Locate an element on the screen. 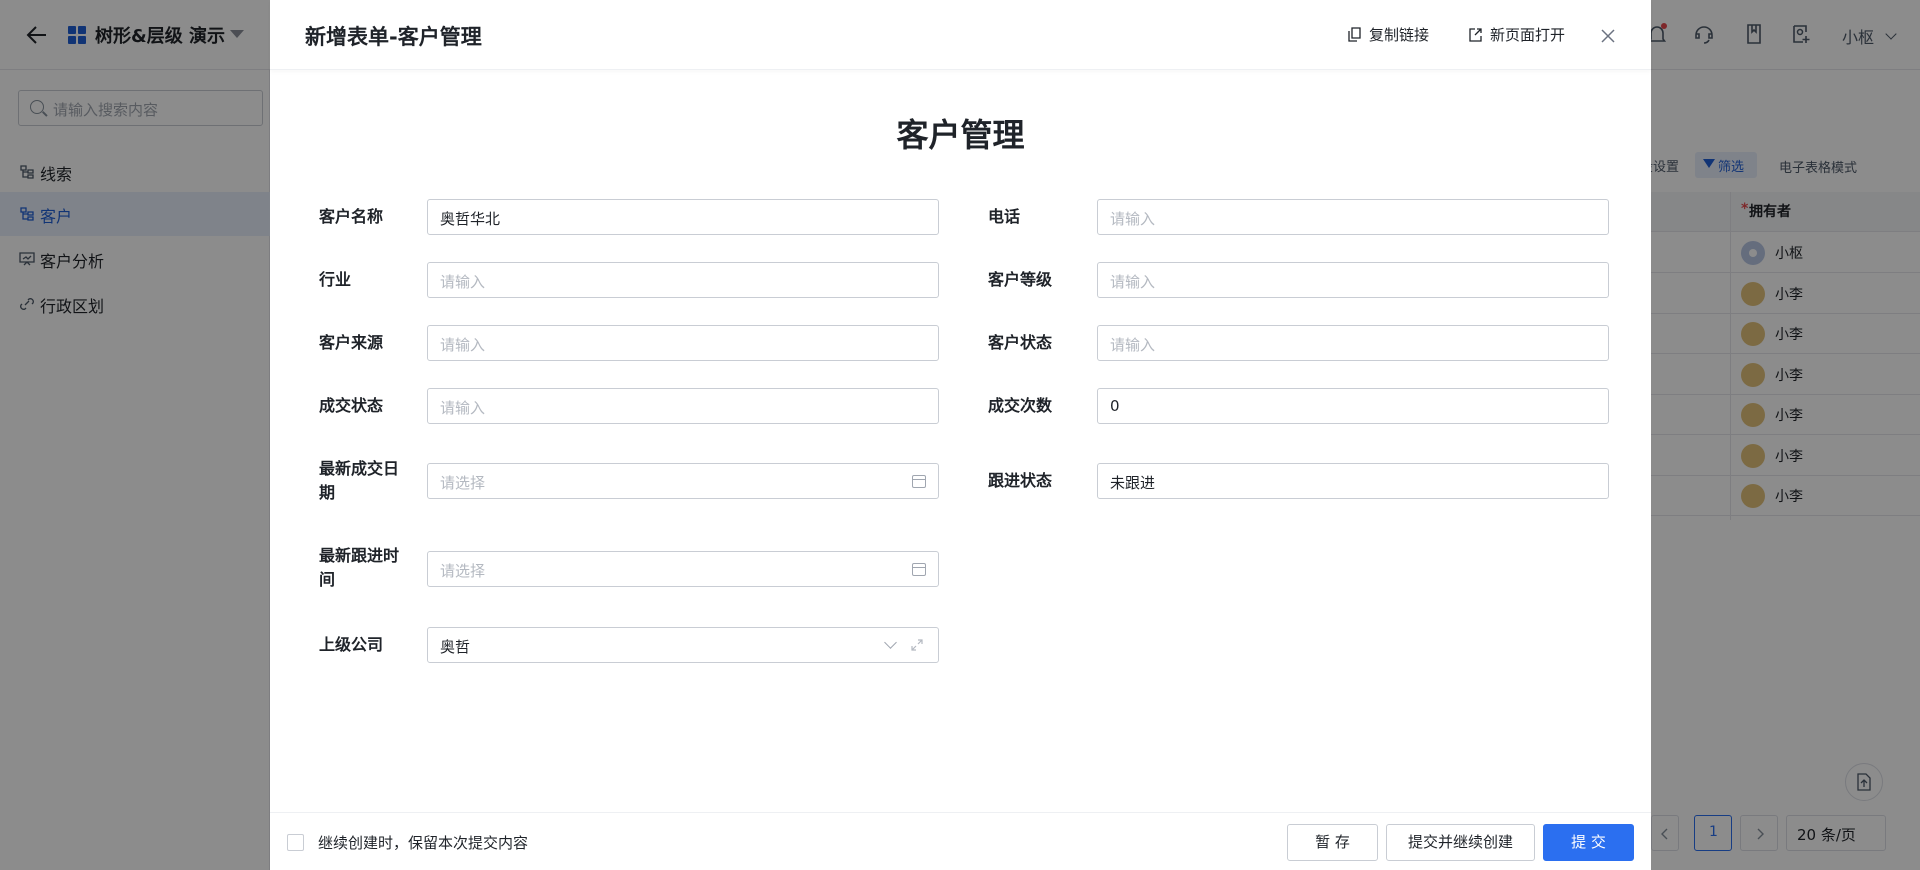 This screenshot has height=870, width=1920. latest-deal-date-picker: 请选择 is located at coordinates (683, 481).